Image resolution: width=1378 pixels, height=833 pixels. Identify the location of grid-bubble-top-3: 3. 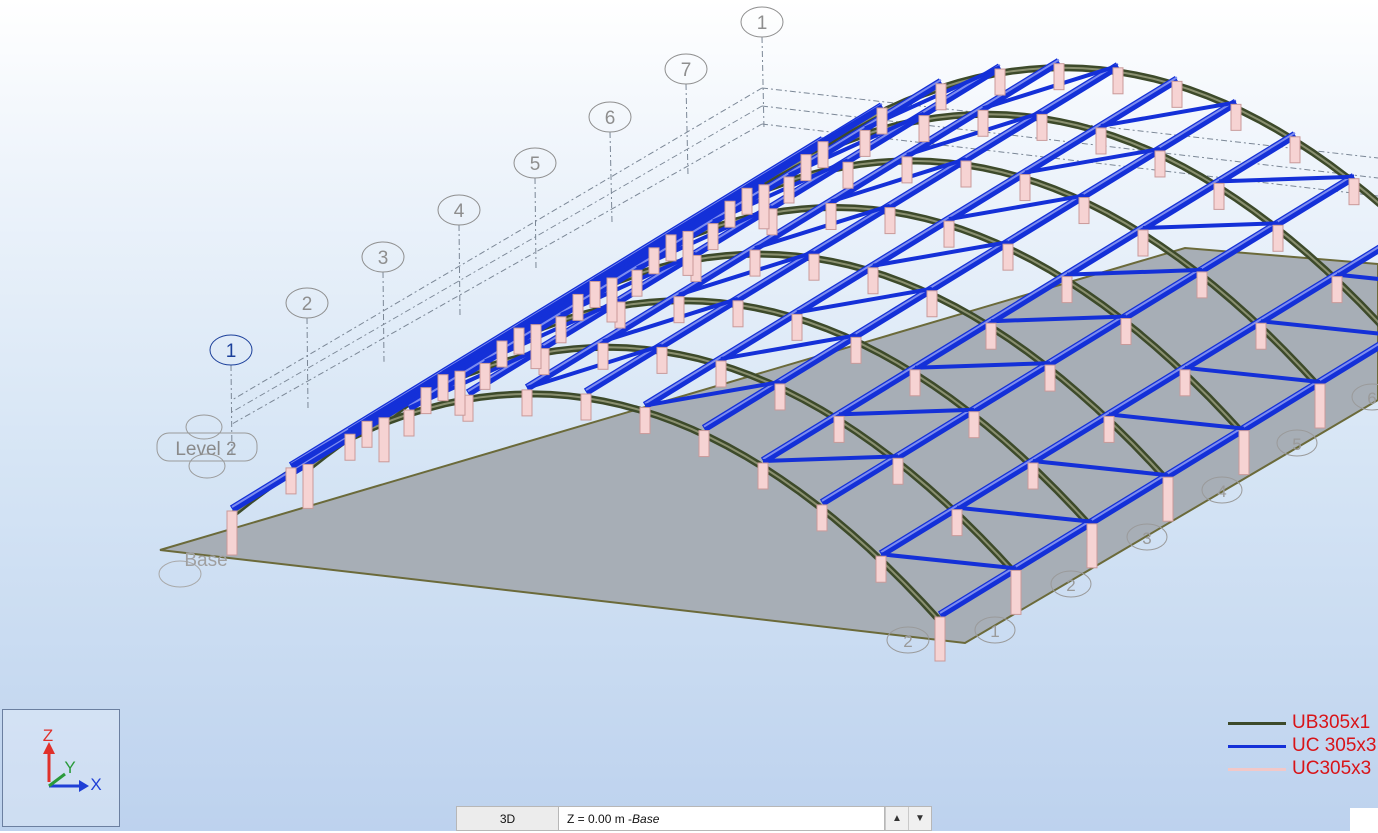
(383, 257).